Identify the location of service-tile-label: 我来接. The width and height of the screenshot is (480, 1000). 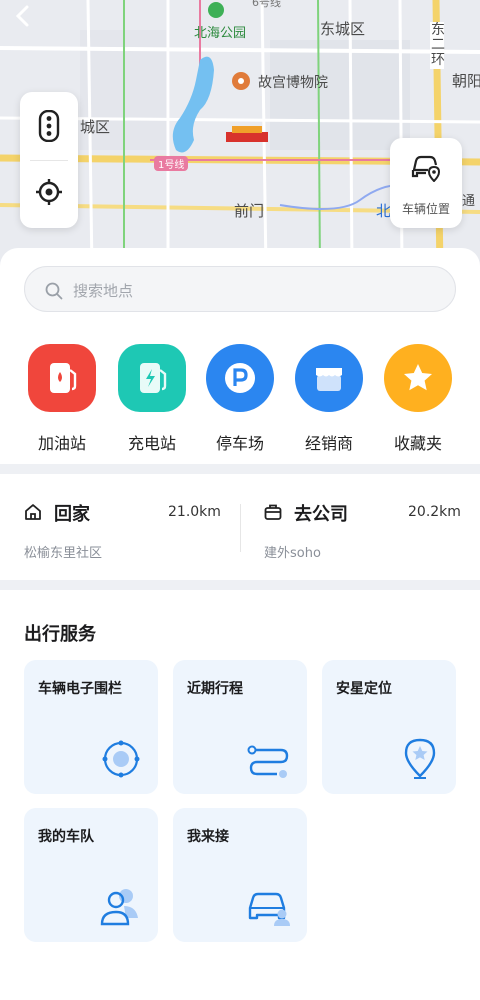
(208, 837).